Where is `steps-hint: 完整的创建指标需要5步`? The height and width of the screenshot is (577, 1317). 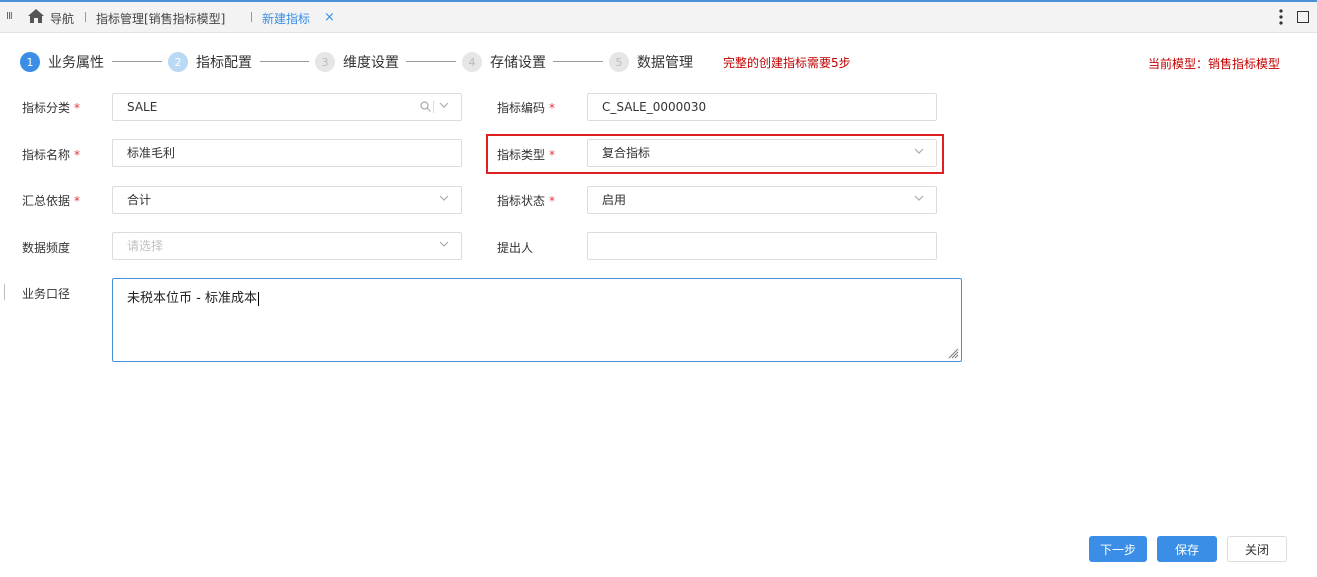 steps-hint: 完整的创建指标需要5步 is located at coordinates (787, 63).